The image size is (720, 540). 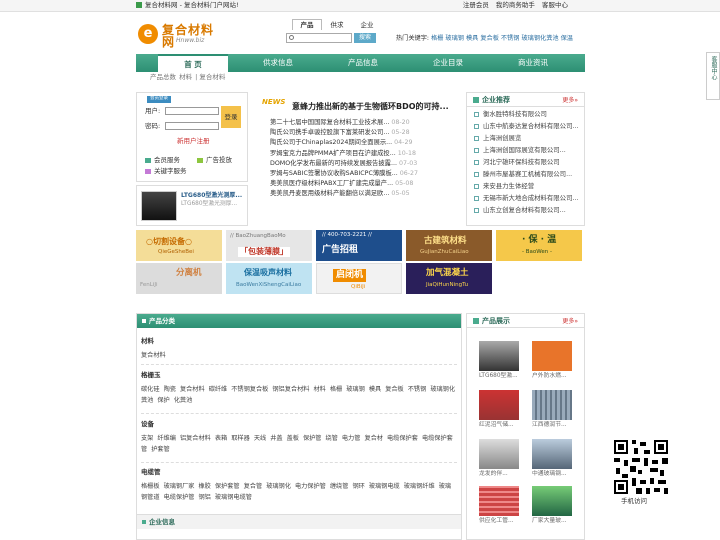 I want to click on category-link: 玻璃钢电缆管, so click(x=233, y=497).